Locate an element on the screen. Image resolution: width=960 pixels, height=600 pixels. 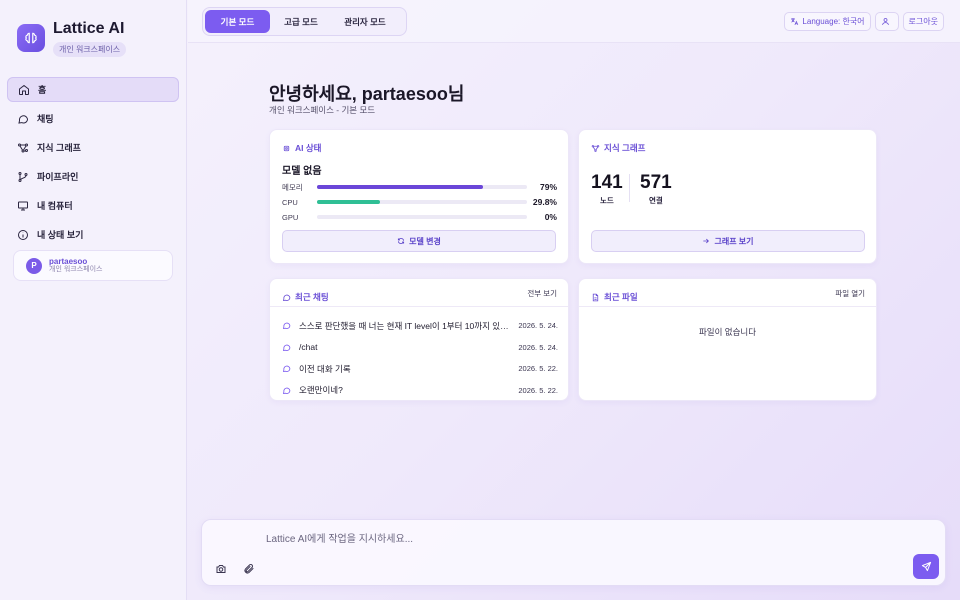
page-subtitle: 개인 워크스페이스 - 기본 모드 is located at coordinates (322, 110).